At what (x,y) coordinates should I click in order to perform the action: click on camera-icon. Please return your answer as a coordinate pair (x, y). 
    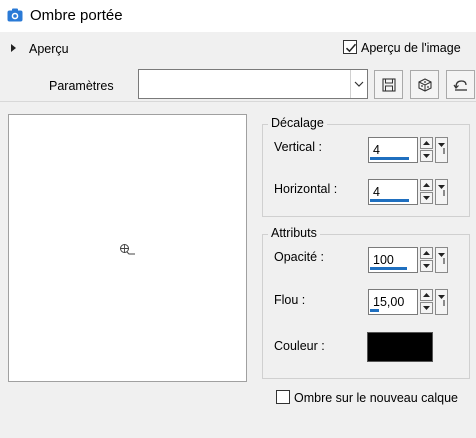
    Looking at the image, I should click on (15, 15).